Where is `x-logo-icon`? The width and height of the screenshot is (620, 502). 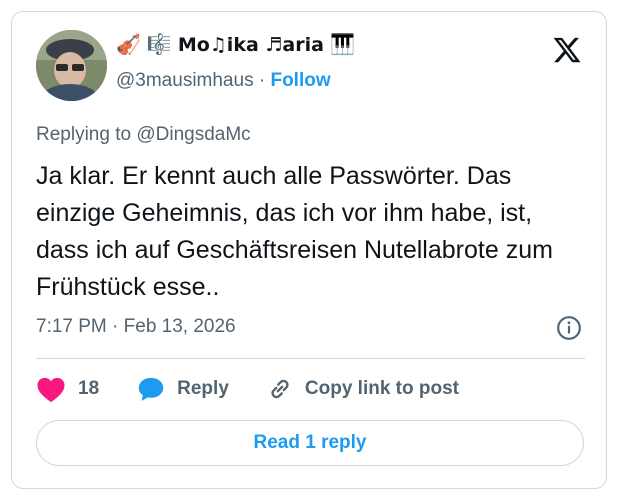 x-logo-icon is located at coordinates (567, 50).